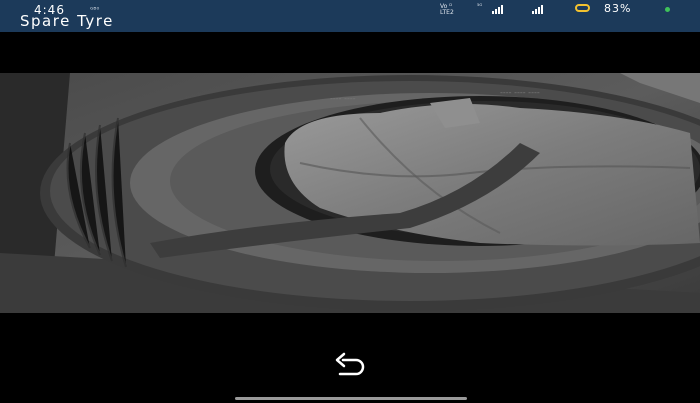 The height and width of the screenshot is (403, 700). I want to click on undo-arrow-icon, so click(350, 364).